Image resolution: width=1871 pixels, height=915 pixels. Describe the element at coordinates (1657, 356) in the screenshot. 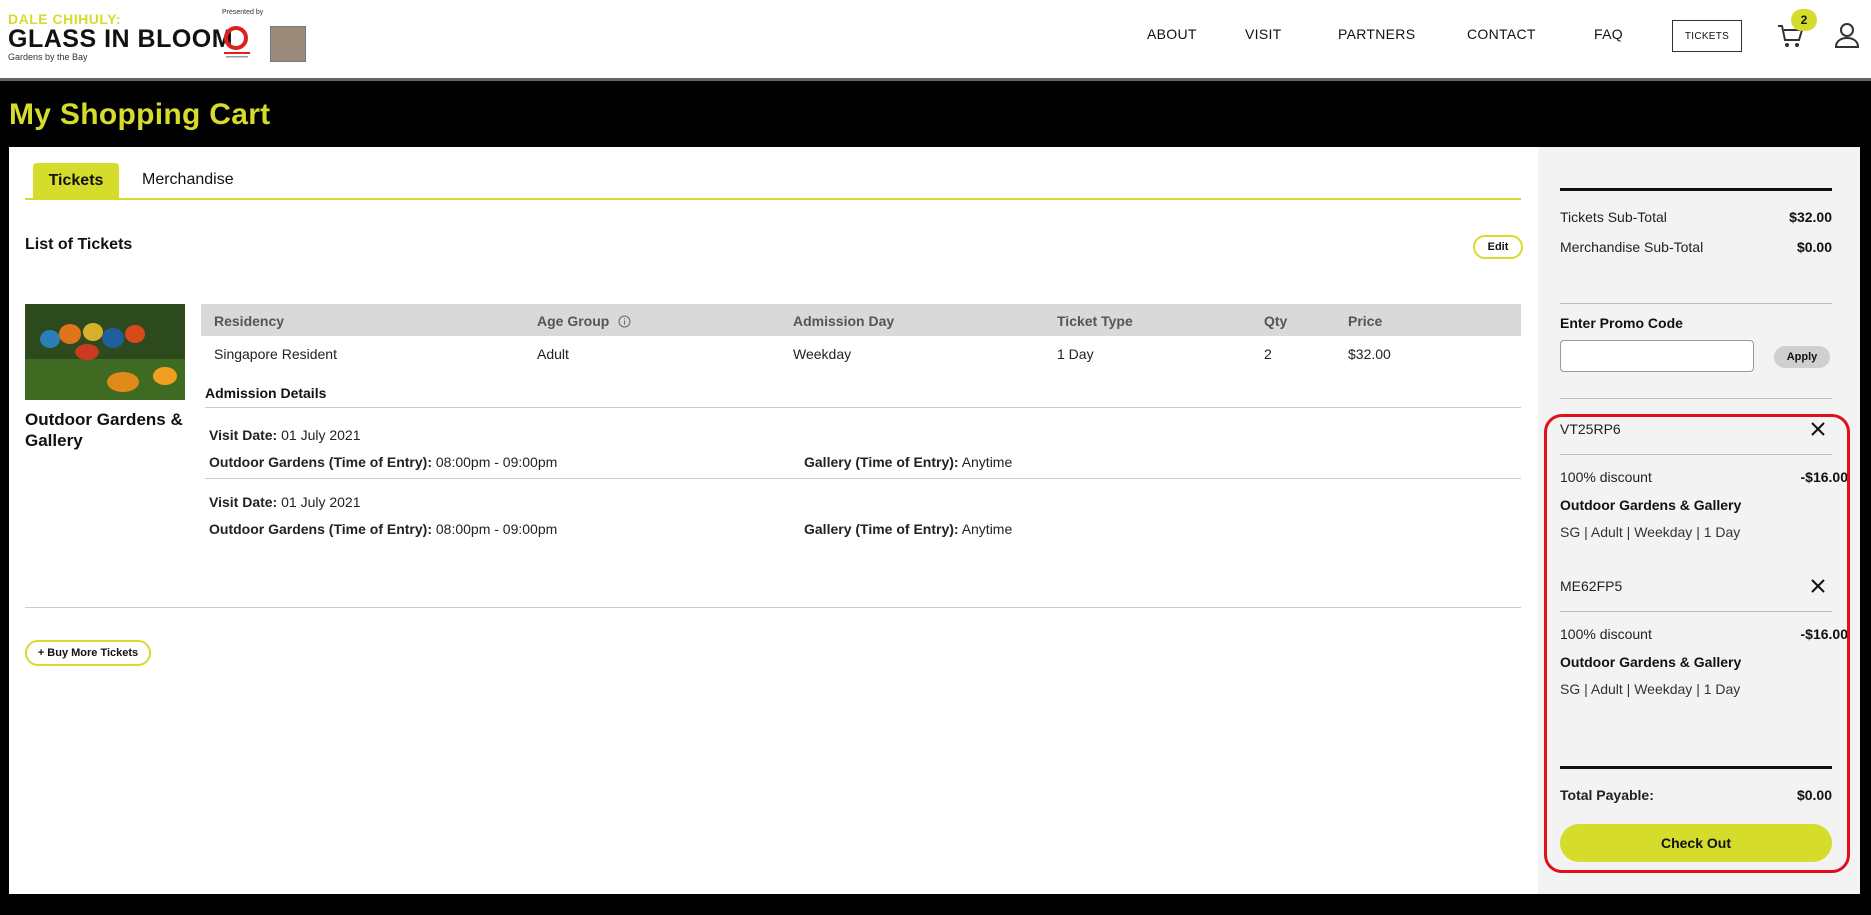

I see `promo-code-input` at that location.